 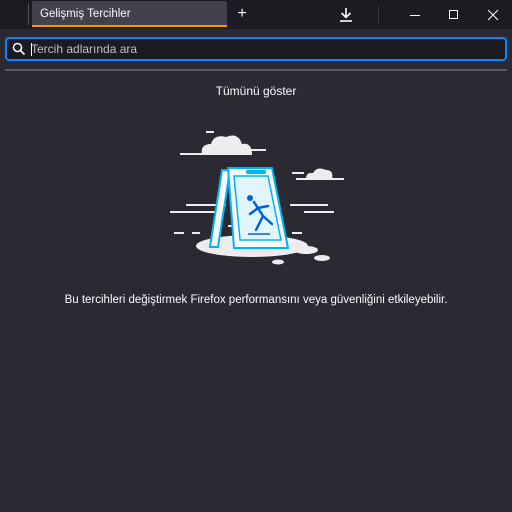 What do you see at coordinates (85, 14) in the screenshot?
I see `tab-title: Gelişmiş Tercihler` at bounding box center [85, 14].